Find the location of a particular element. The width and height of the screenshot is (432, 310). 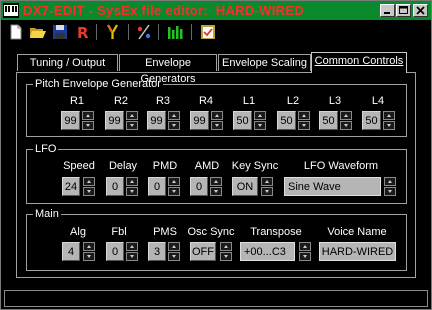

delay-stepper is located at coordinates (132, 186).